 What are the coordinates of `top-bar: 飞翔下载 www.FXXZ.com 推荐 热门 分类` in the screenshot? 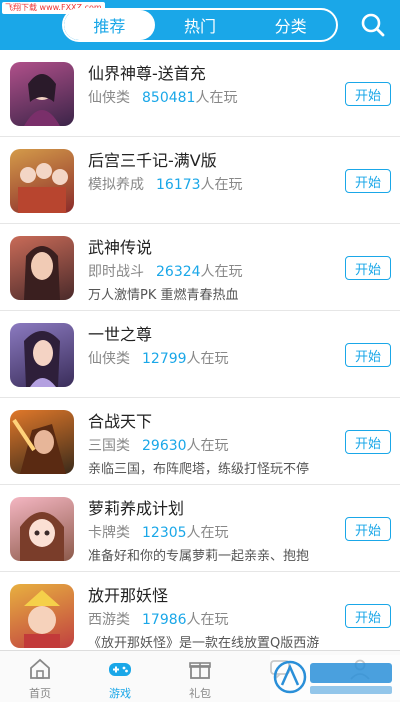 It's located at (200, 25).